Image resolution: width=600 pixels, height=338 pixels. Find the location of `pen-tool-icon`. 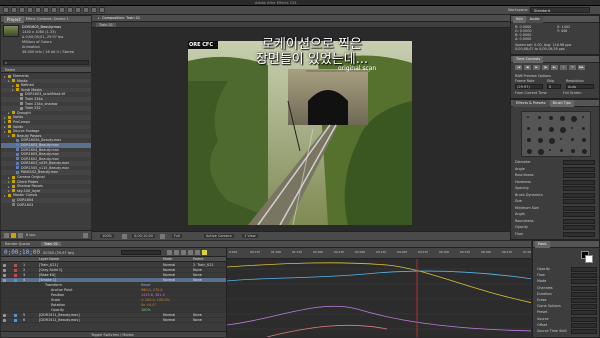

pen-tool-icon is located at coordinates (62, 10).